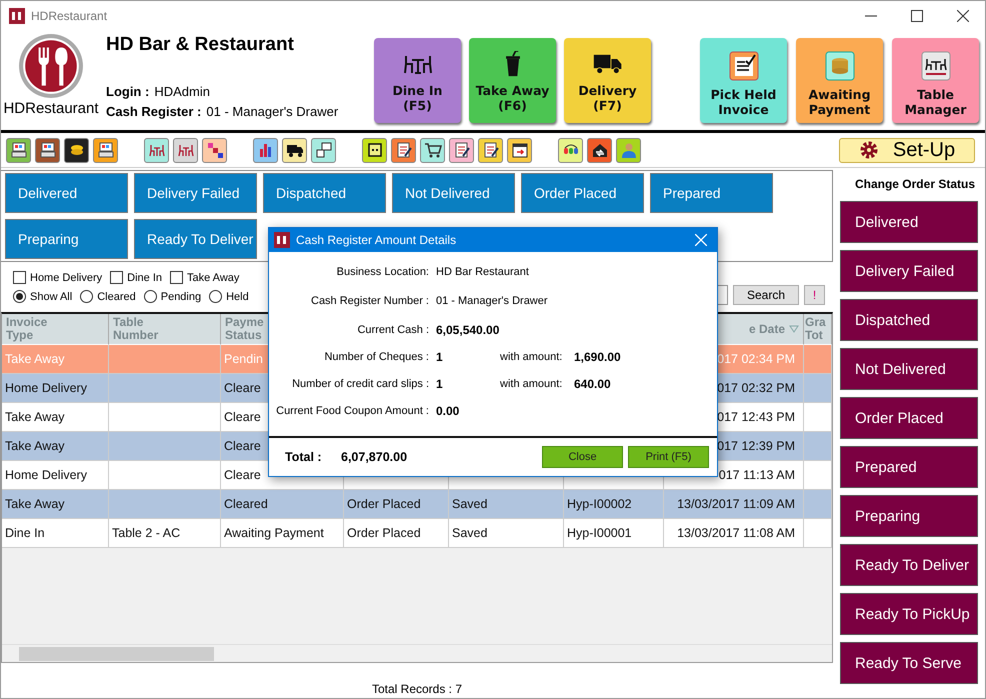 Image resolution: width=986 pixels, height=699 pixels. I want to click on maximize-icon, so click(917, 16).